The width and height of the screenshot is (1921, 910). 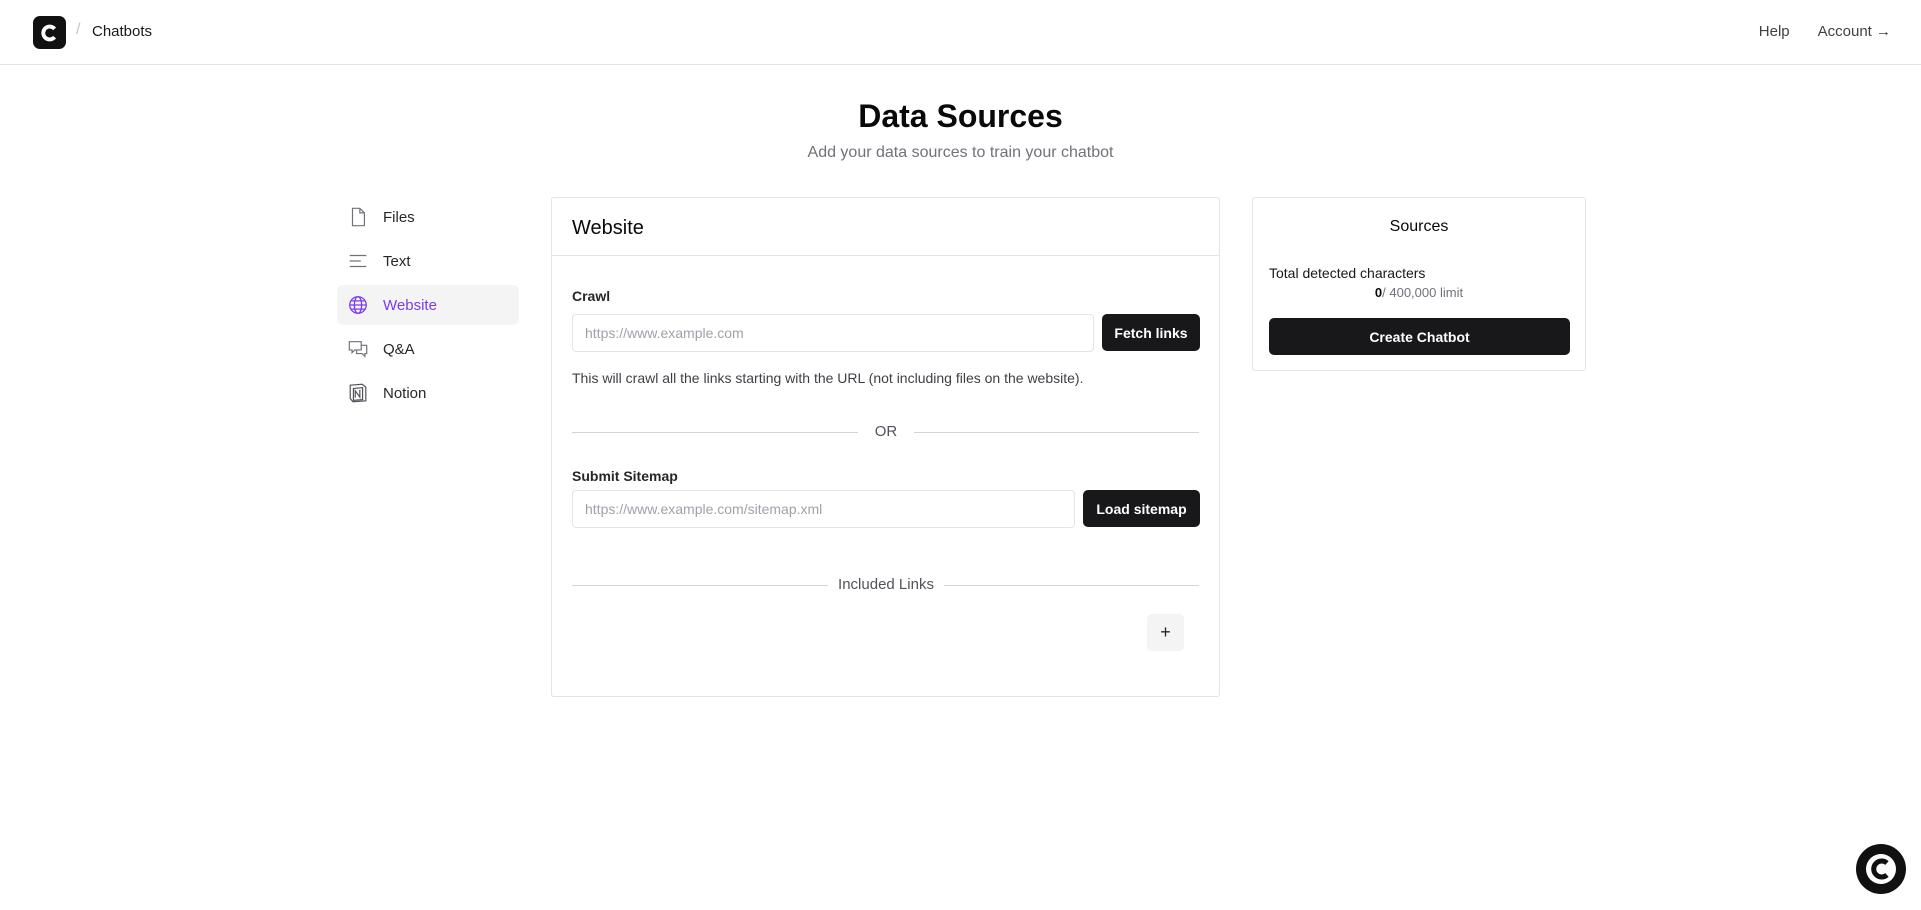 I want to click on chat-widget-icon, so click(x=1881, y=869).